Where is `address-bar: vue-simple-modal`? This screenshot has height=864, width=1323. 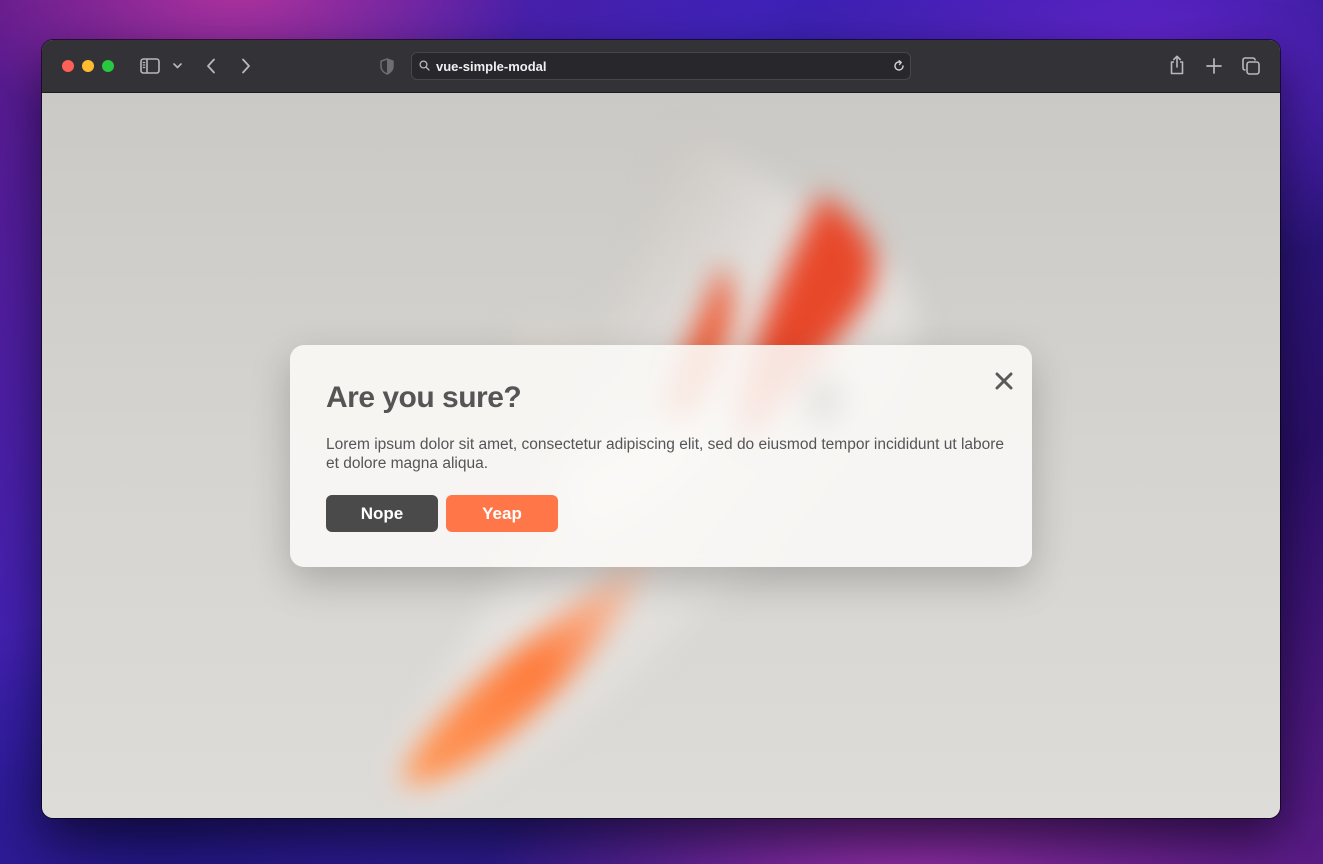 address-bar: vue-simple-modal is located at coordinates (661, 66).